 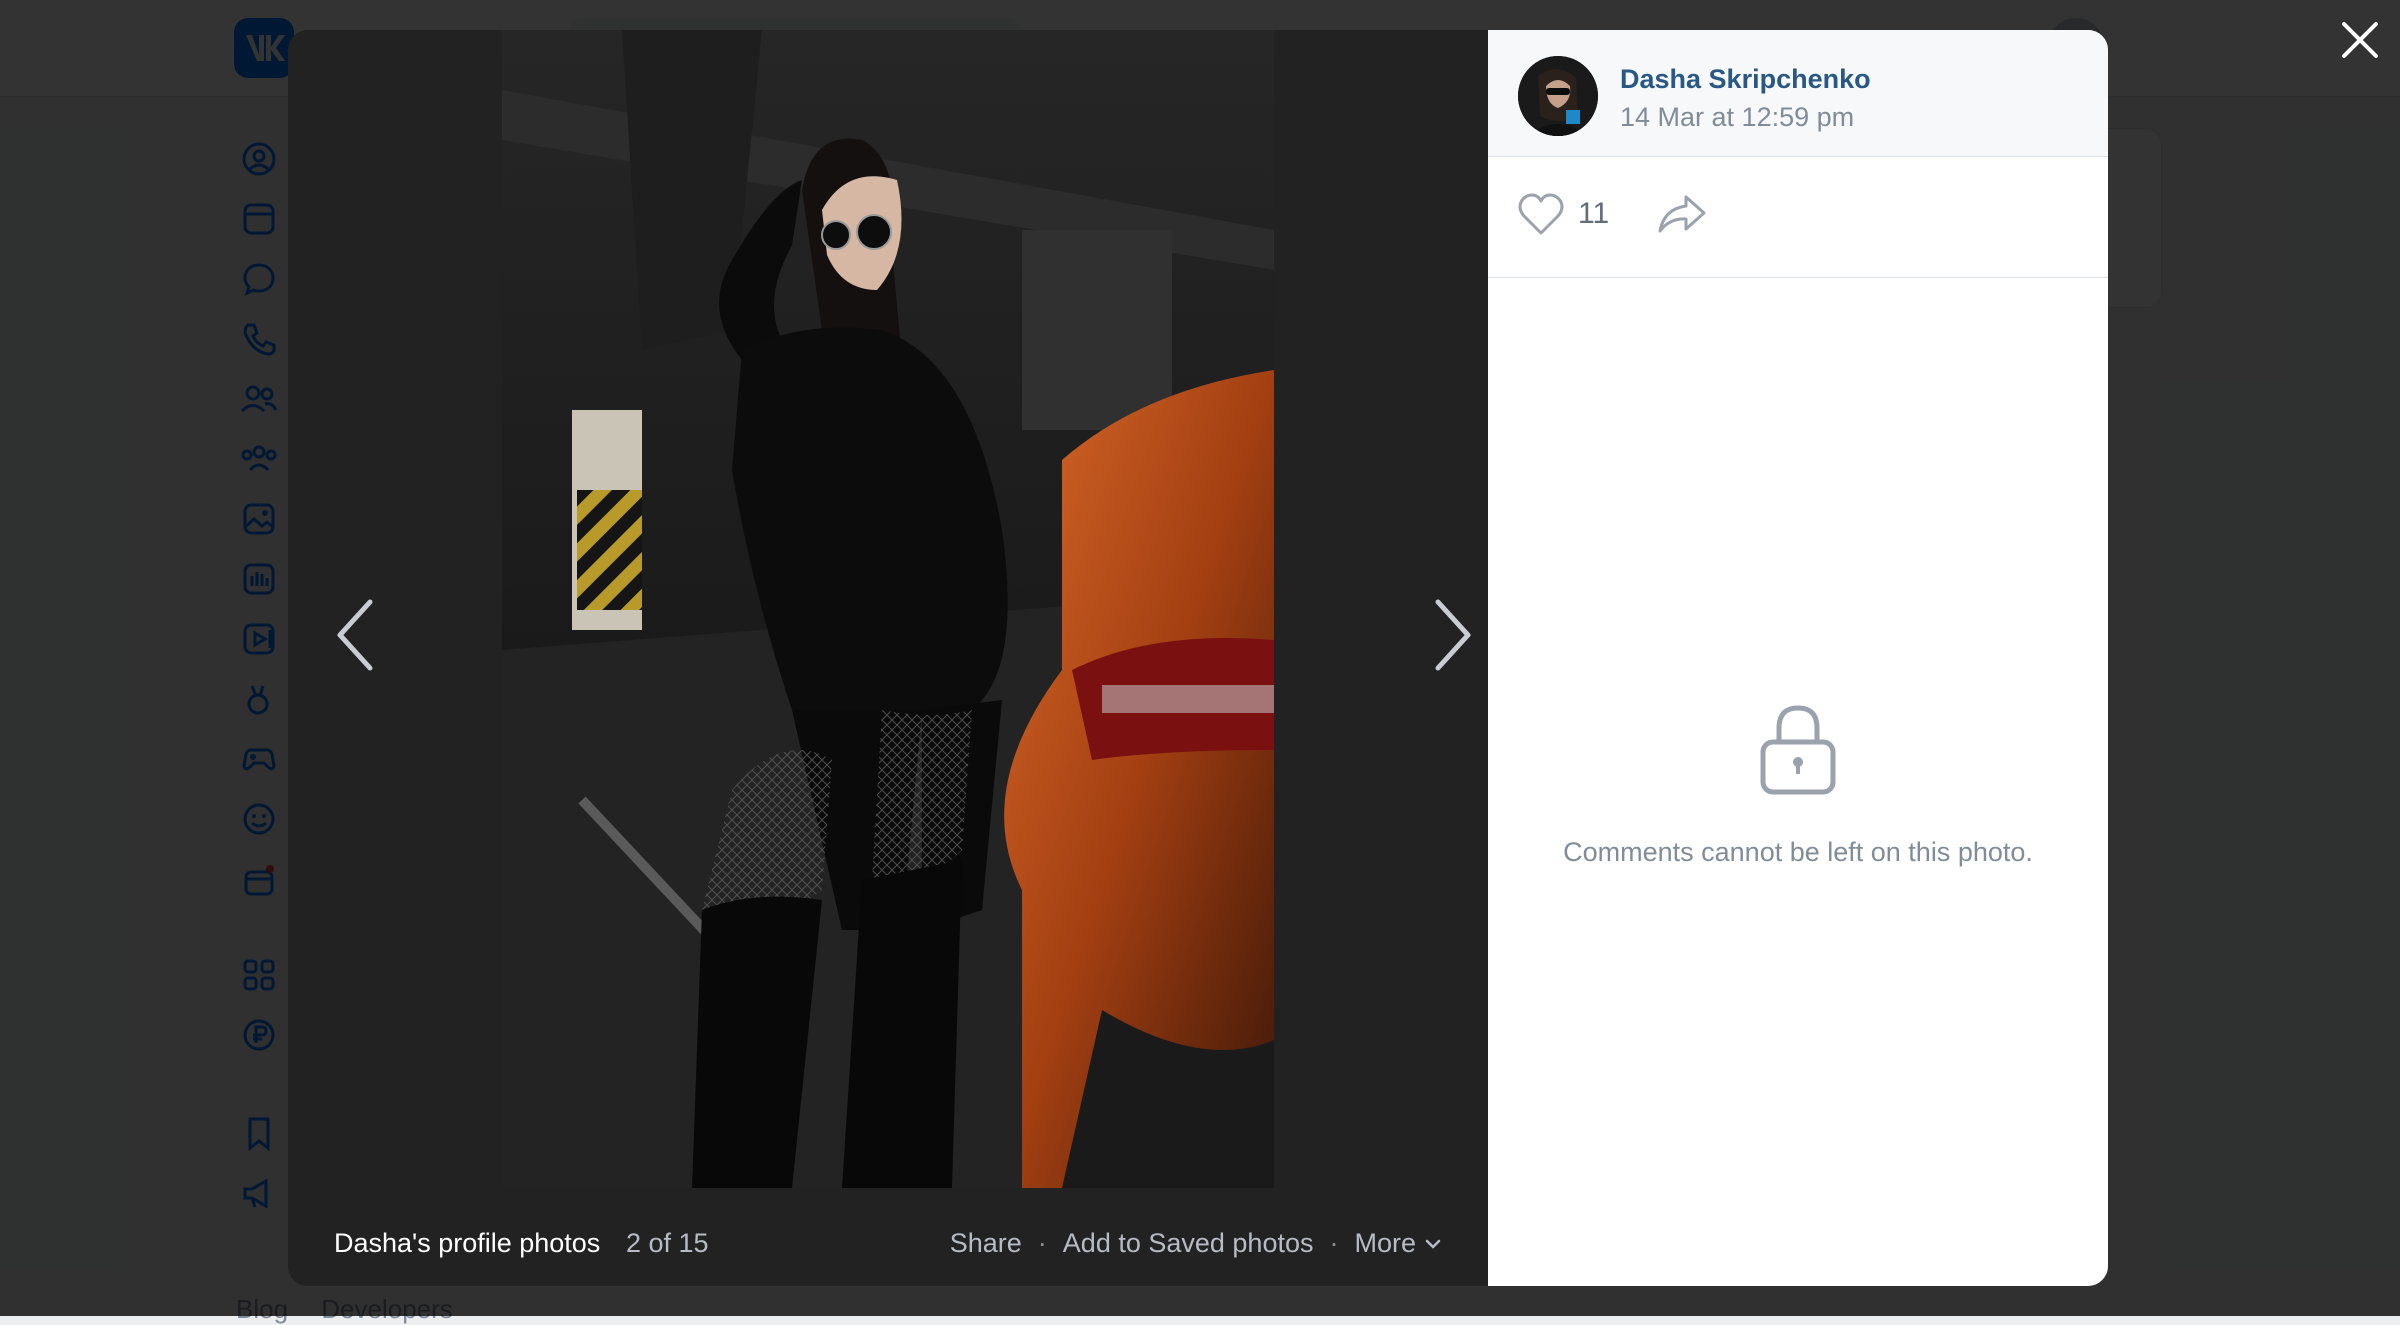 What do you see at coordinates (1448, 635) in the screenshot?
I see `next-photo-arrow-icon` at bounding box center [1448, 635].